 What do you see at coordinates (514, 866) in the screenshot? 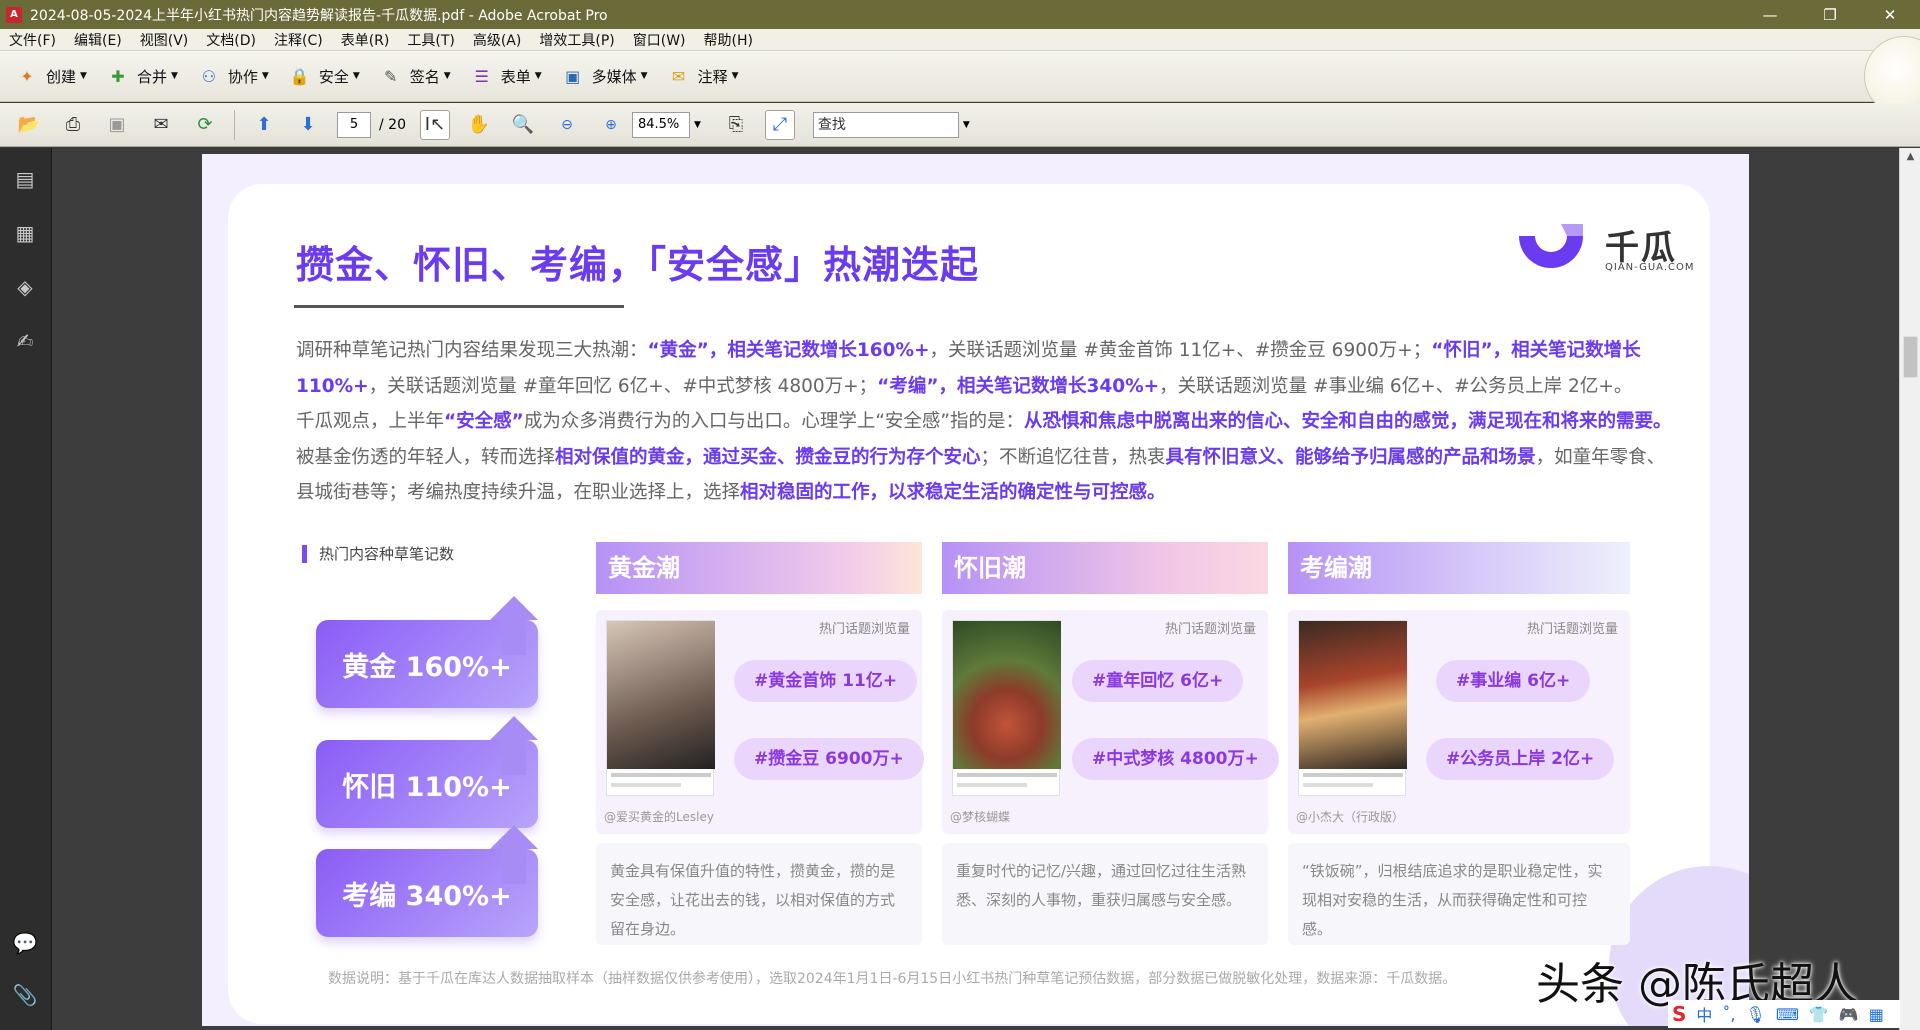
I see `up-arrow-icon` at bounding box center [514, 866].